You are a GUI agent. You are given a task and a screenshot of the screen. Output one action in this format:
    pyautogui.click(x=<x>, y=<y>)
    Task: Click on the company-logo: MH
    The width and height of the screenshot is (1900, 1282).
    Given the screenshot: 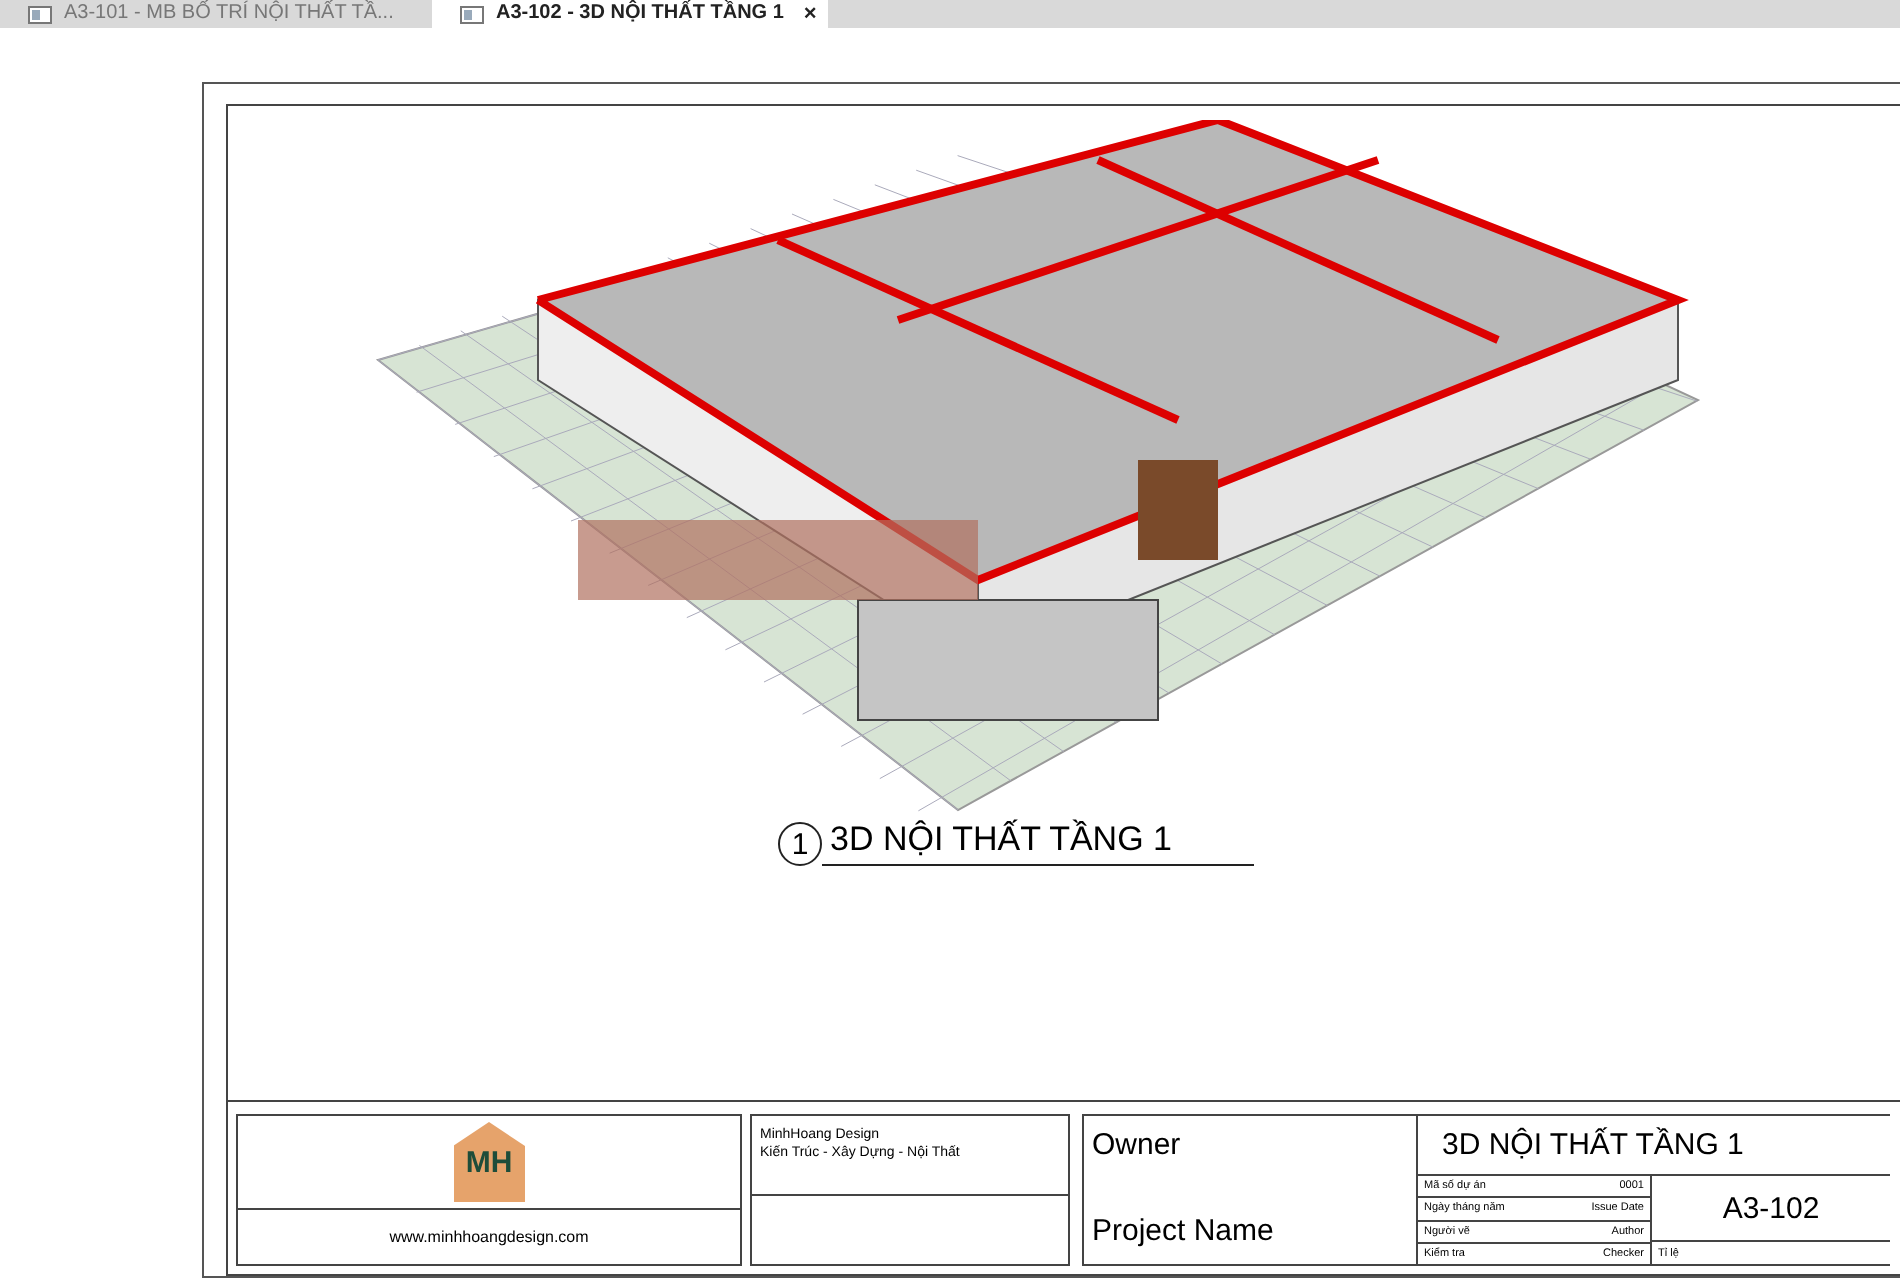 What is the action you would take?
    pyautogui.click(x=489, y=1162)
    